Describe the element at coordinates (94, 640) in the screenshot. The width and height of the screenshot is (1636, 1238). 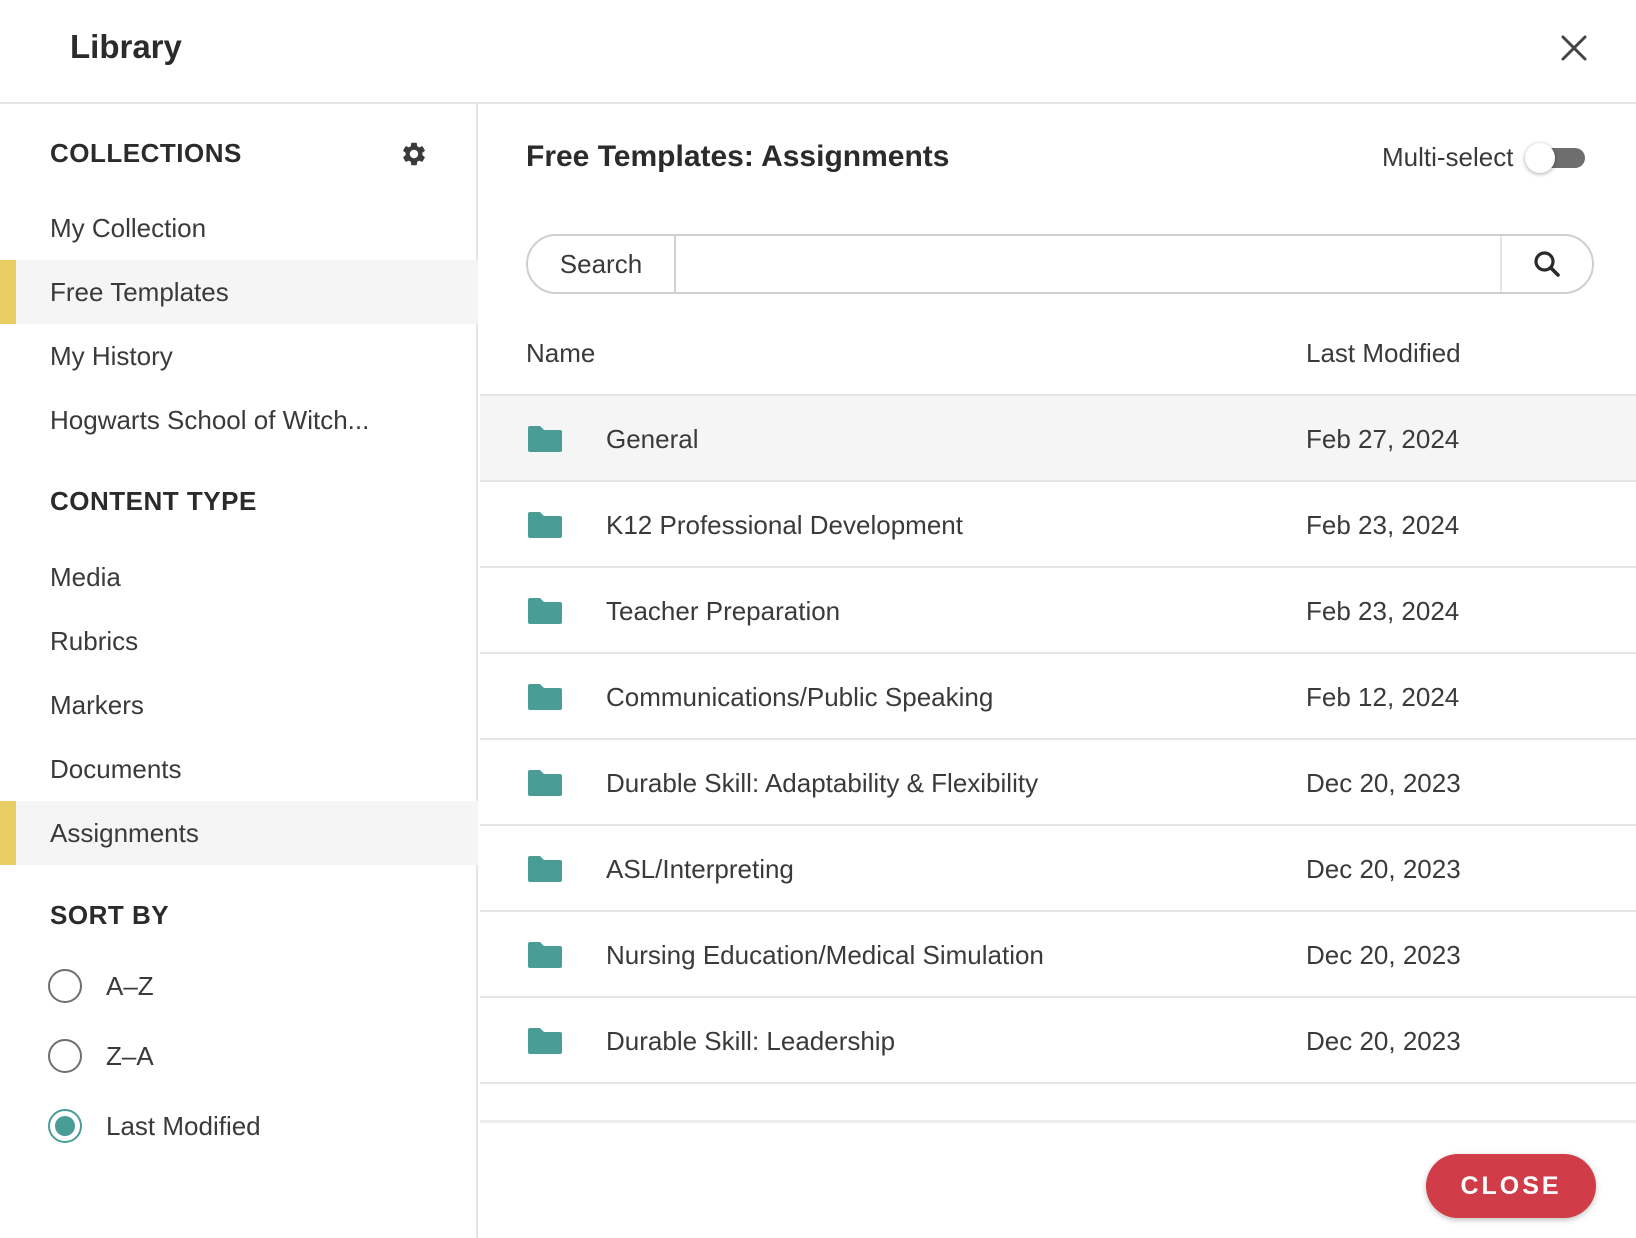
I see `sidebar-item-label: Rubrics` at that location.